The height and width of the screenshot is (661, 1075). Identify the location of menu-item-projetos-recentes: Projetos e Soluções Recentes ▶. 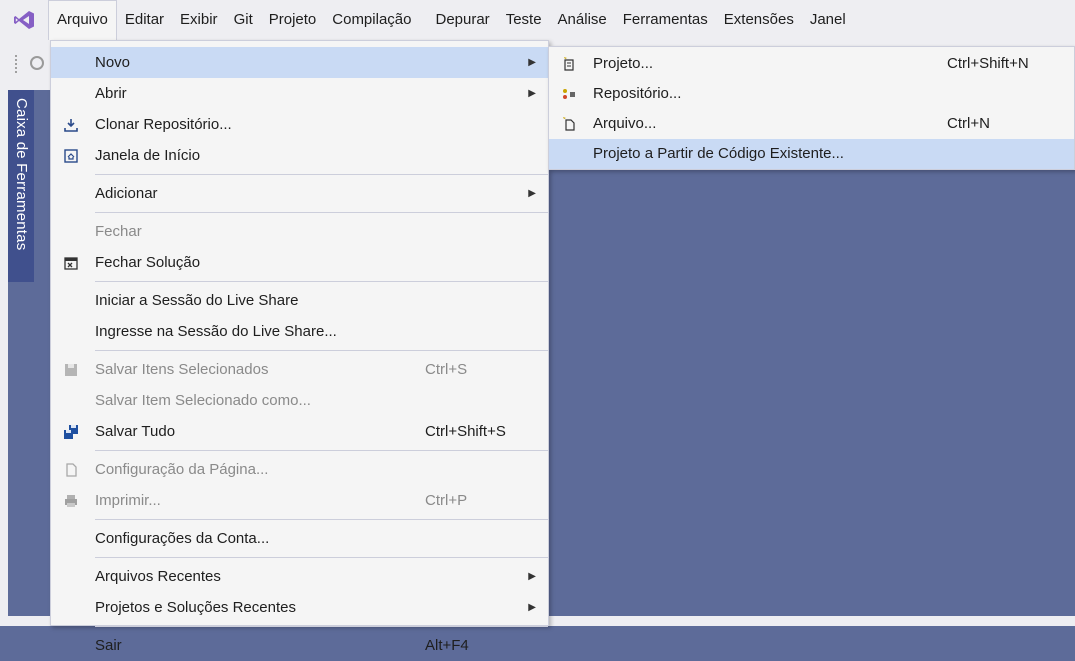
(299, 607).